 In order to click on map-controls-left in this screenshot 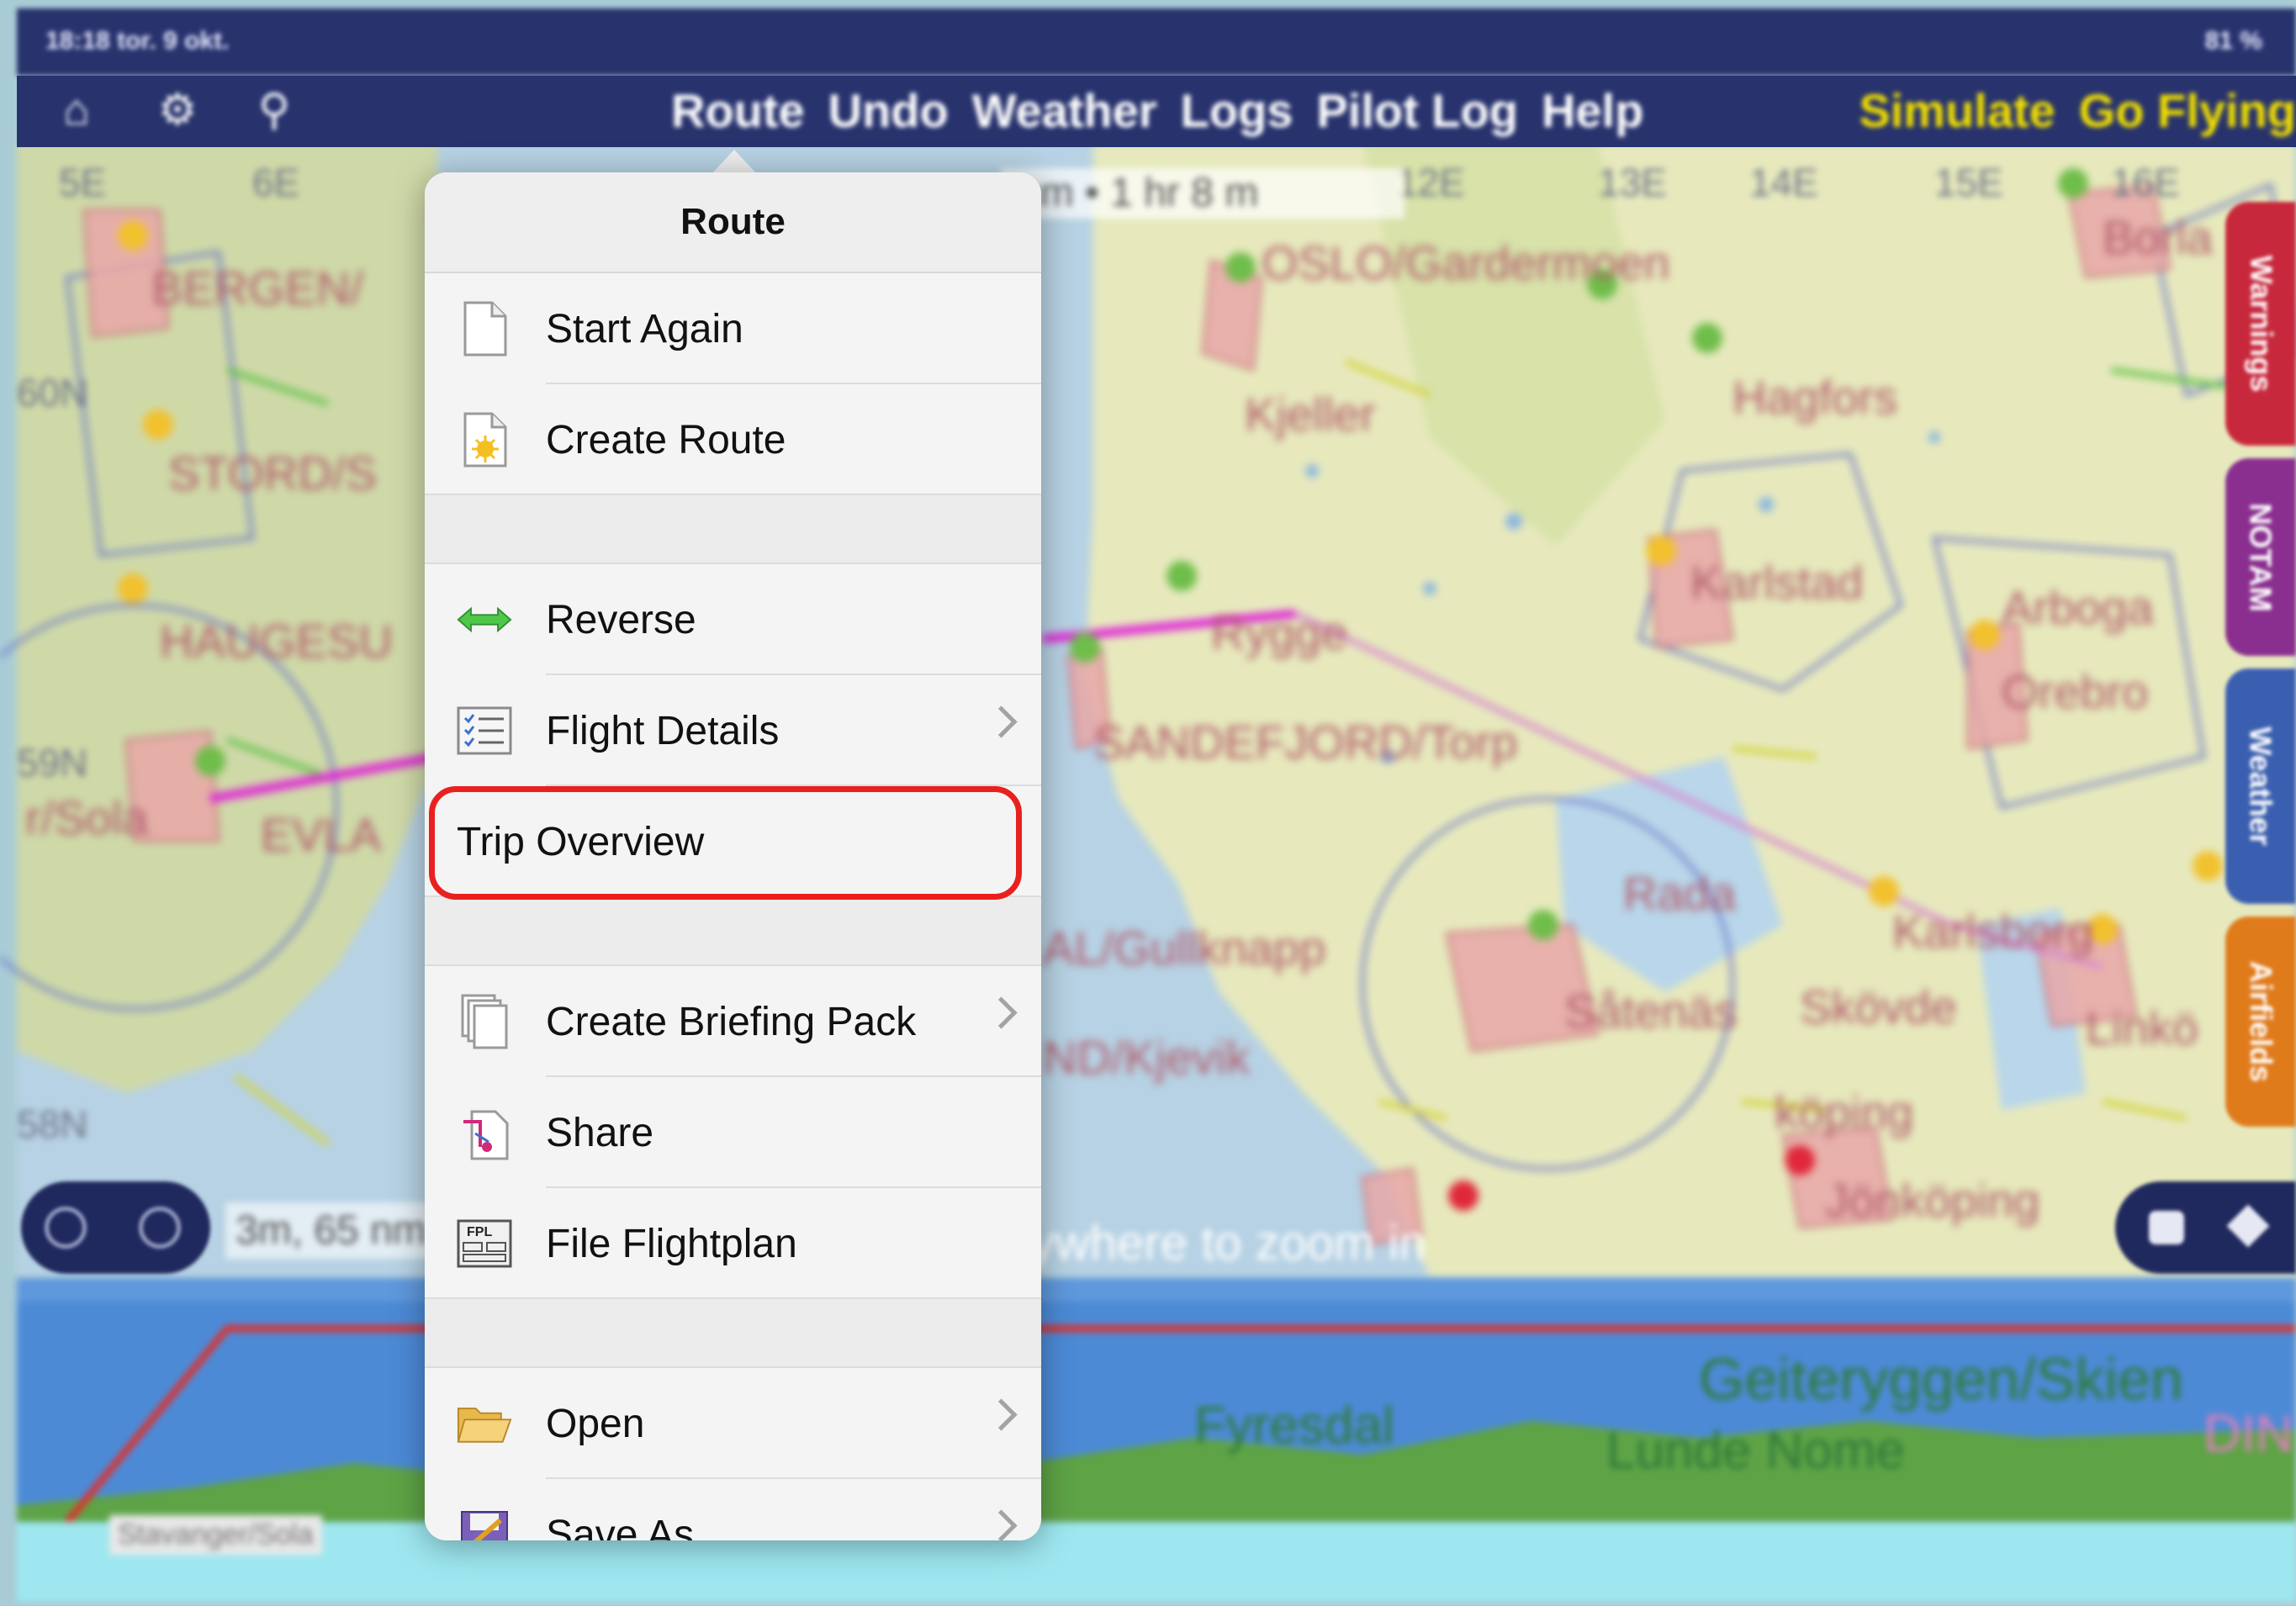, I will do `click(115, 1227)`.